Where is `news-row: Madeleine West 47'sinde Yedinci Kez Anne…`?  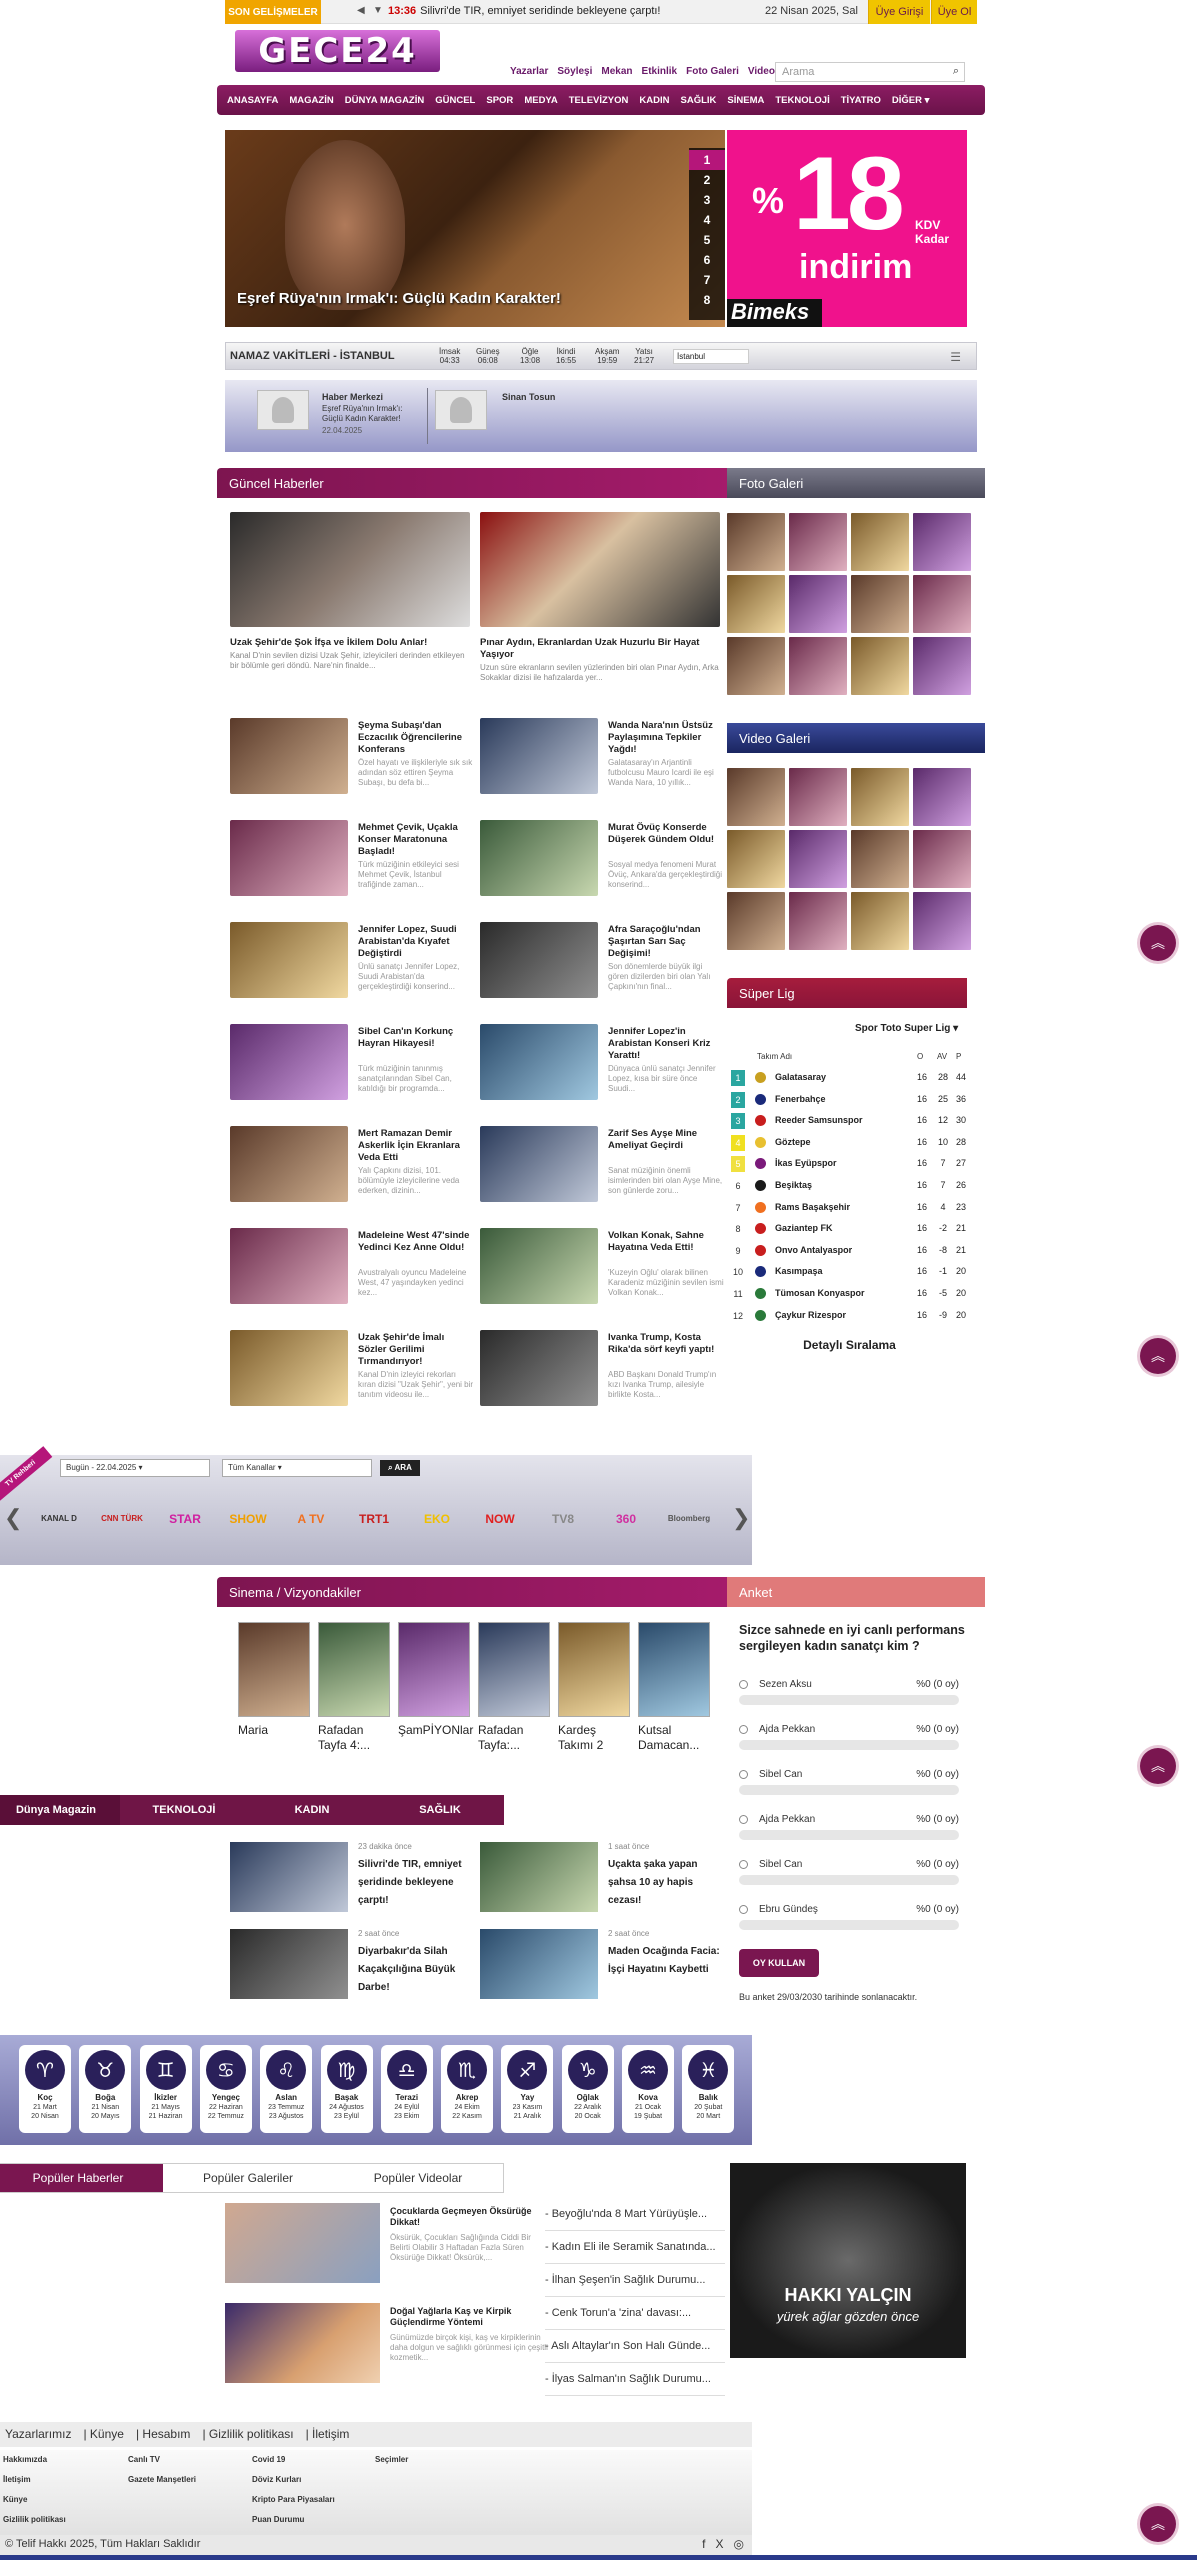
news-row: Madeleine West 47'sinde Yedinci Kez Anne… is located at coordinates (352, 1273).